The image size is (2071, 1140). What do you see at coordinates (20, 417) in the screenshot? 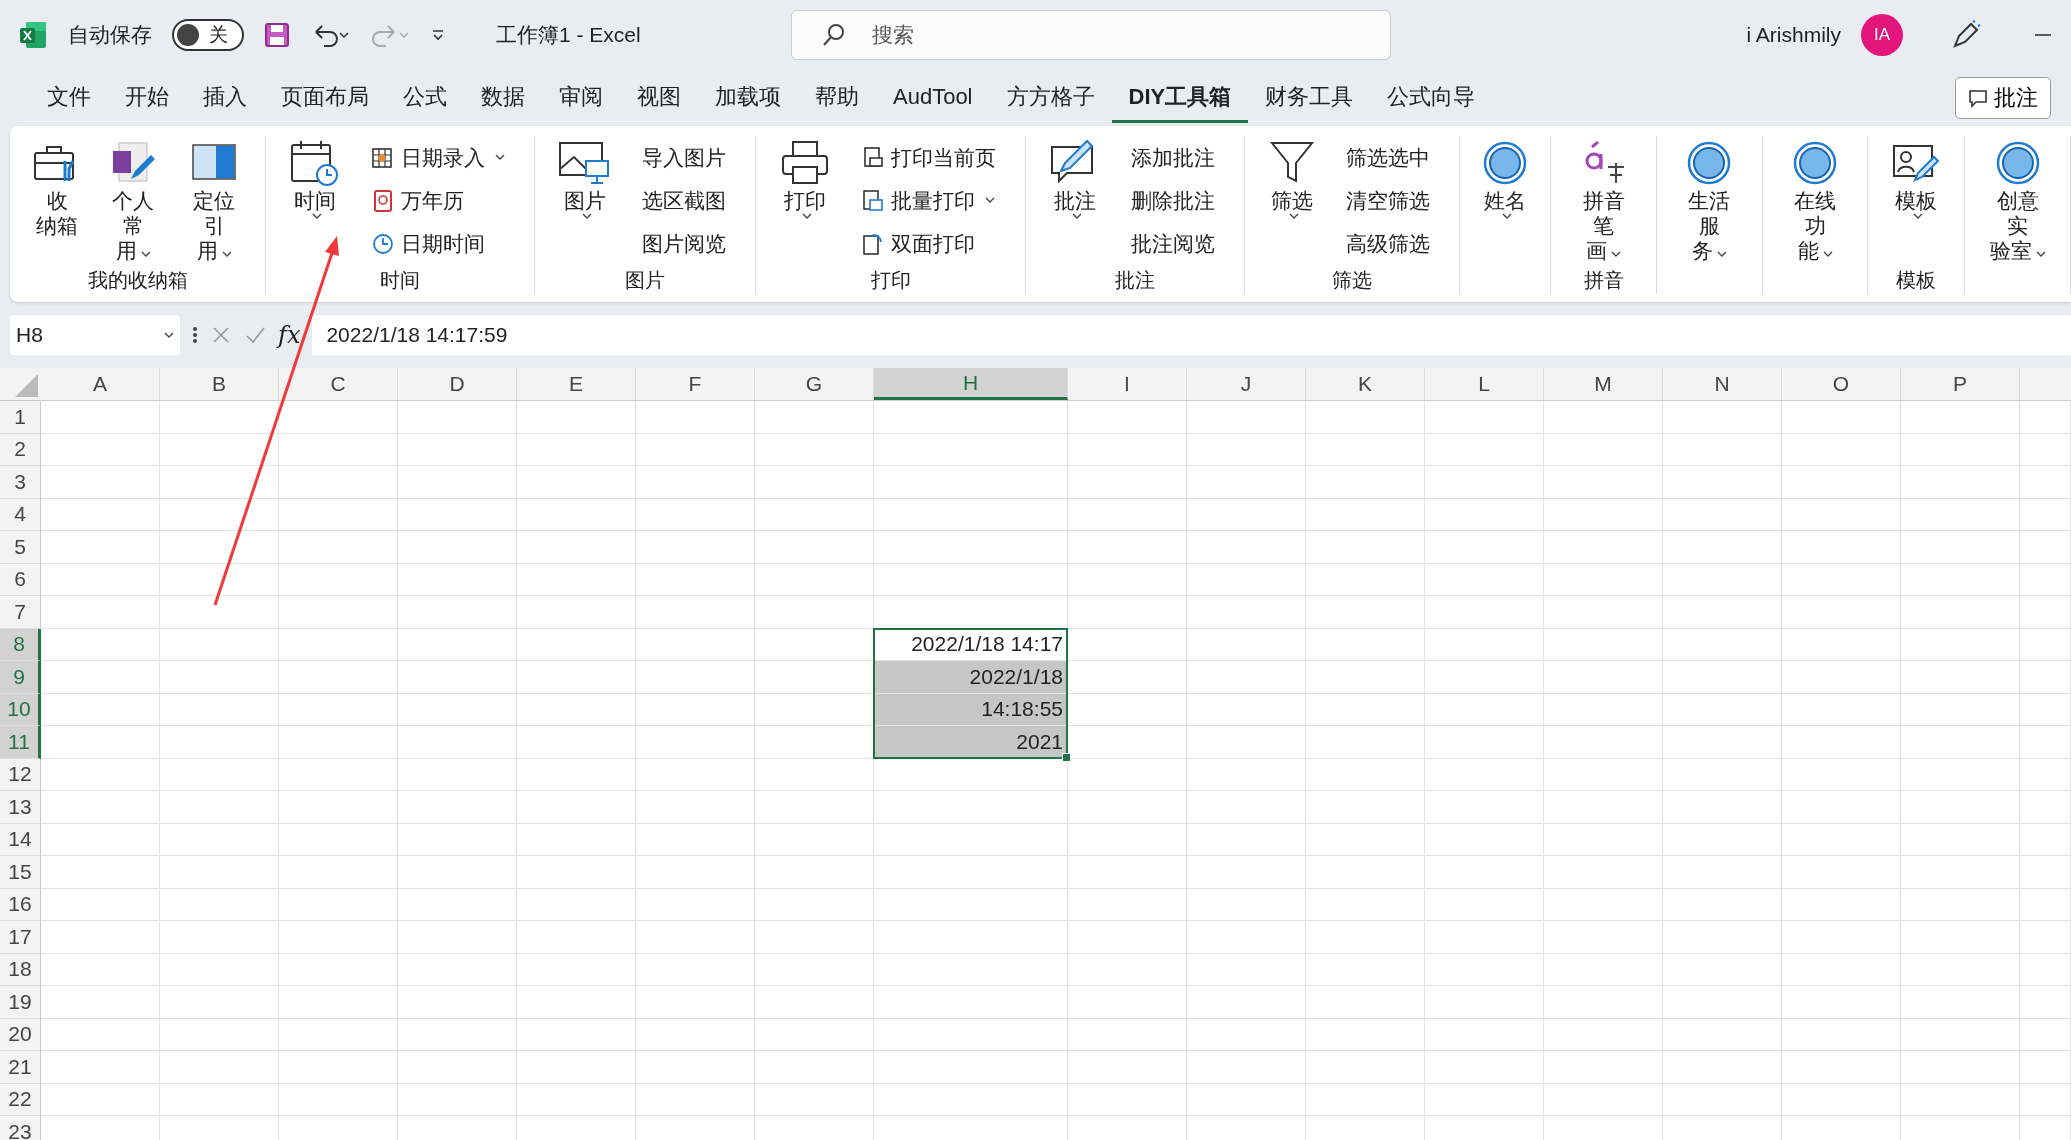
I see `row-header: 1` at bounding box center [20, 417].